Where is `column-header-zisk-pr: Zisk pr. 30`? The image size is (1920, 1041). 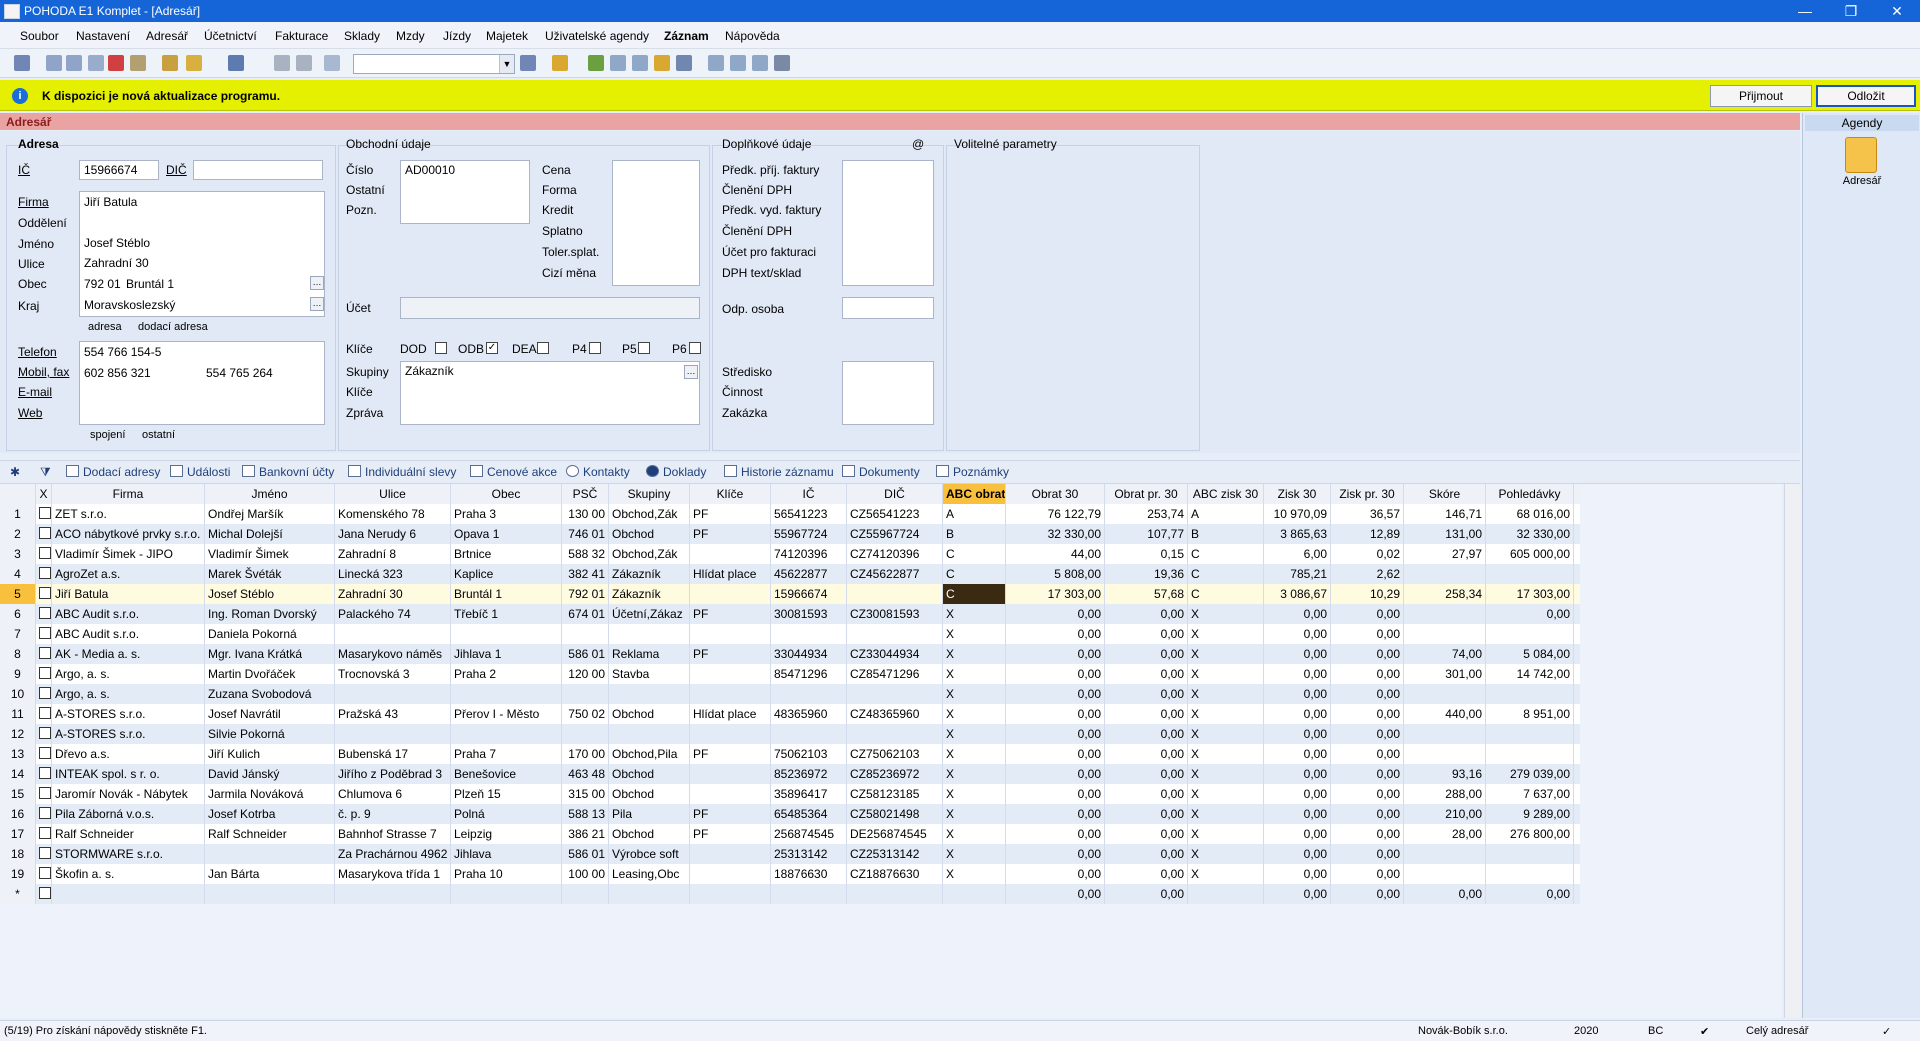
column-header-zisk-pr: Zisk pr. 30 is located at coordinates (1367, 494).